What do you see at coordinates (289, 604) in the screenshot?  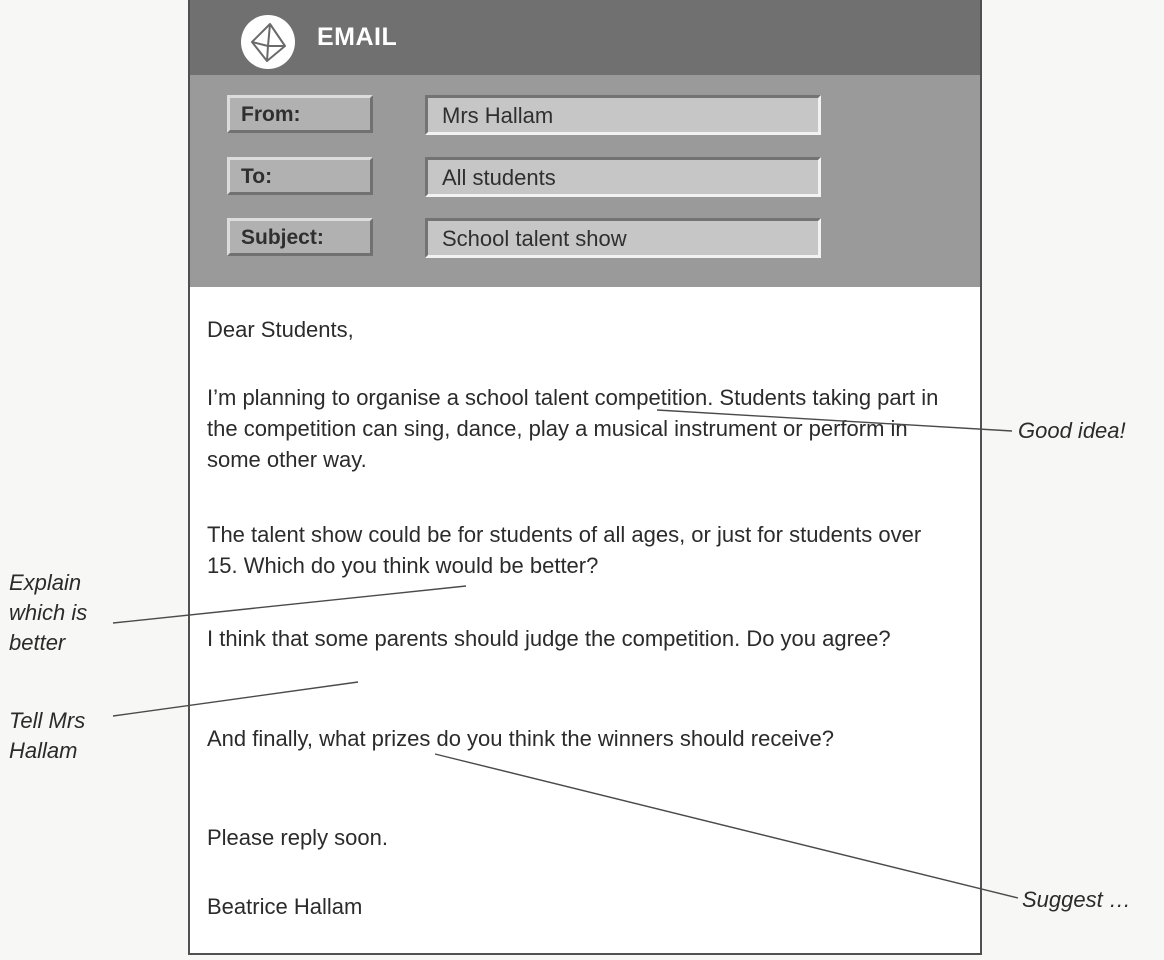 I see `explain-line` at bounding box center [289, 604].